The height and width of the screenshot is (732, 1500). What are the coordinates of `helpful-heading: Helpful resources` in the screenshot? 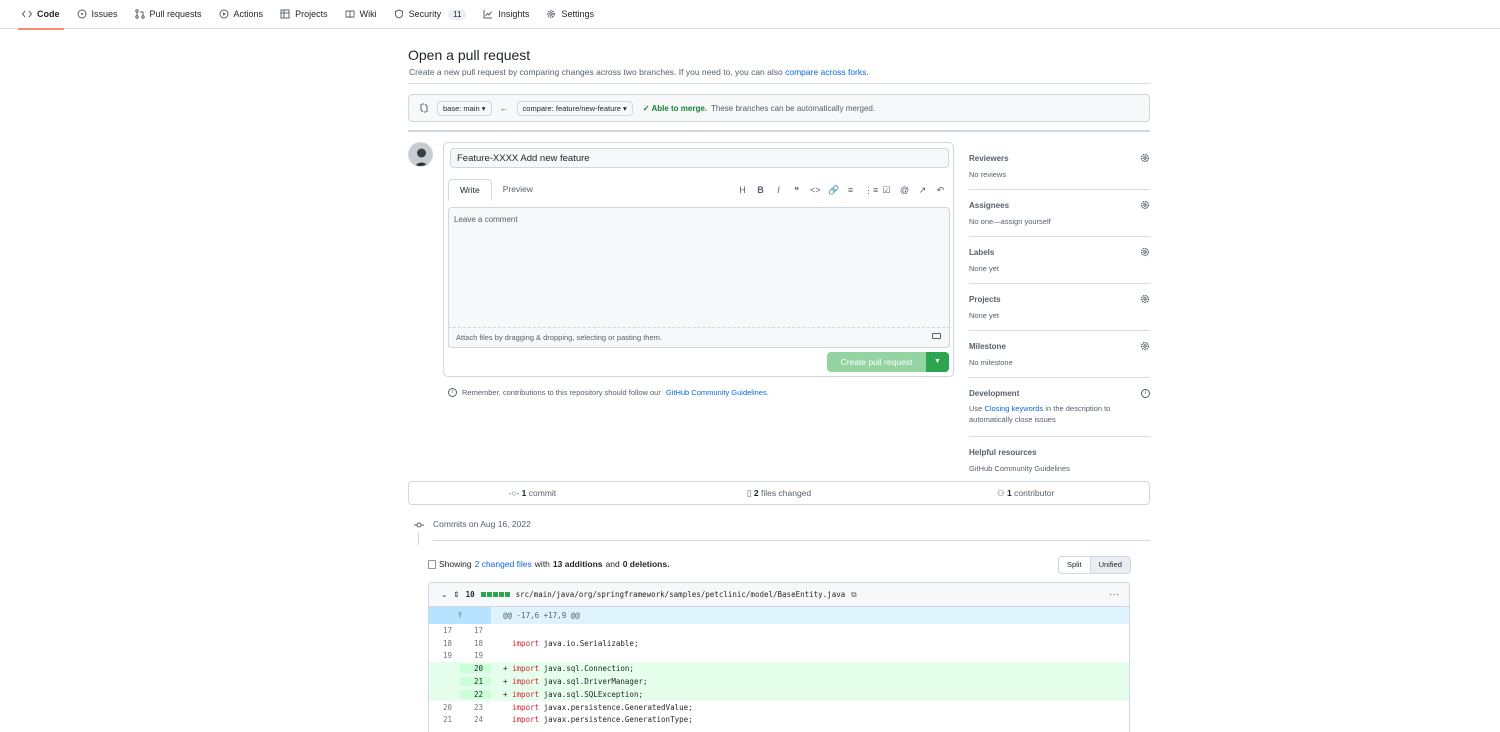 It's located at (1003, 452).